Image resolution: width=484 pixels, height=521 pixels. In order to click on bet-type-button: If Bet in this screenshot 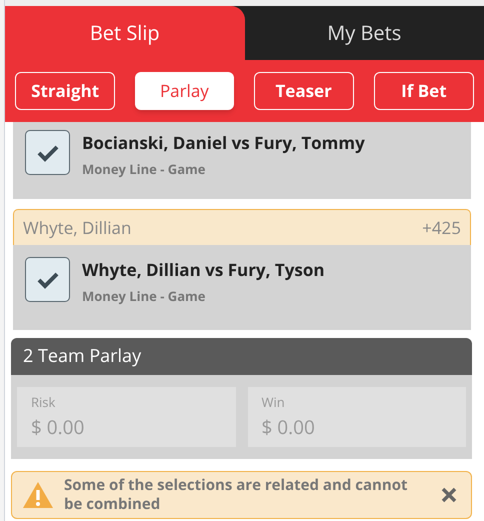, I will do `click(424, 91)`.